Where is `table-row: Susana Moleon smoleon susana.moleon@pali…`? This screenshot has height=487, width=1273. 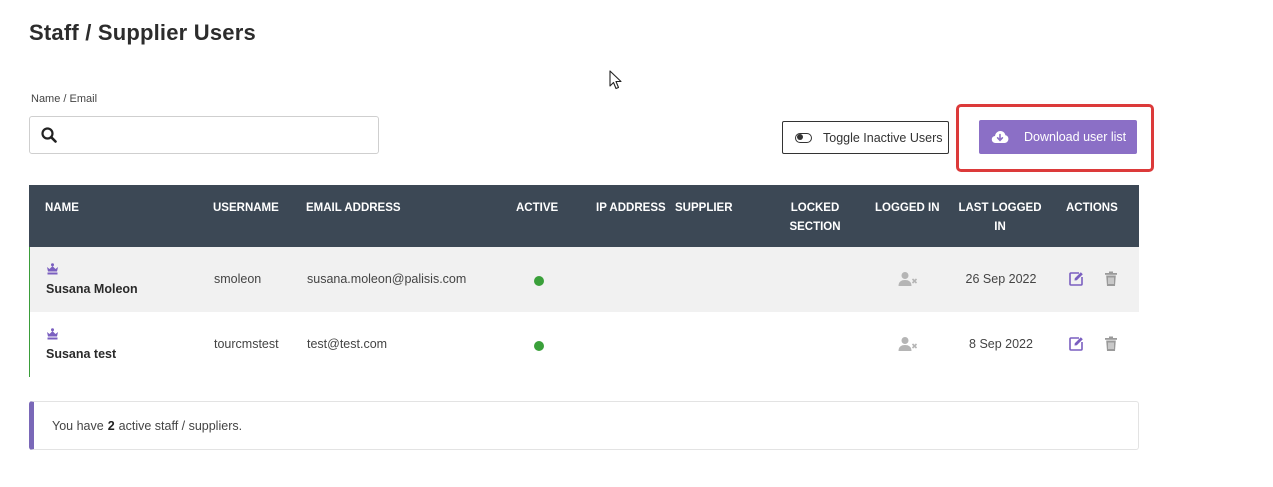
table-row: Susana Moleon smoleon susana.moleon@pali… is located at coordinates (584, 279).